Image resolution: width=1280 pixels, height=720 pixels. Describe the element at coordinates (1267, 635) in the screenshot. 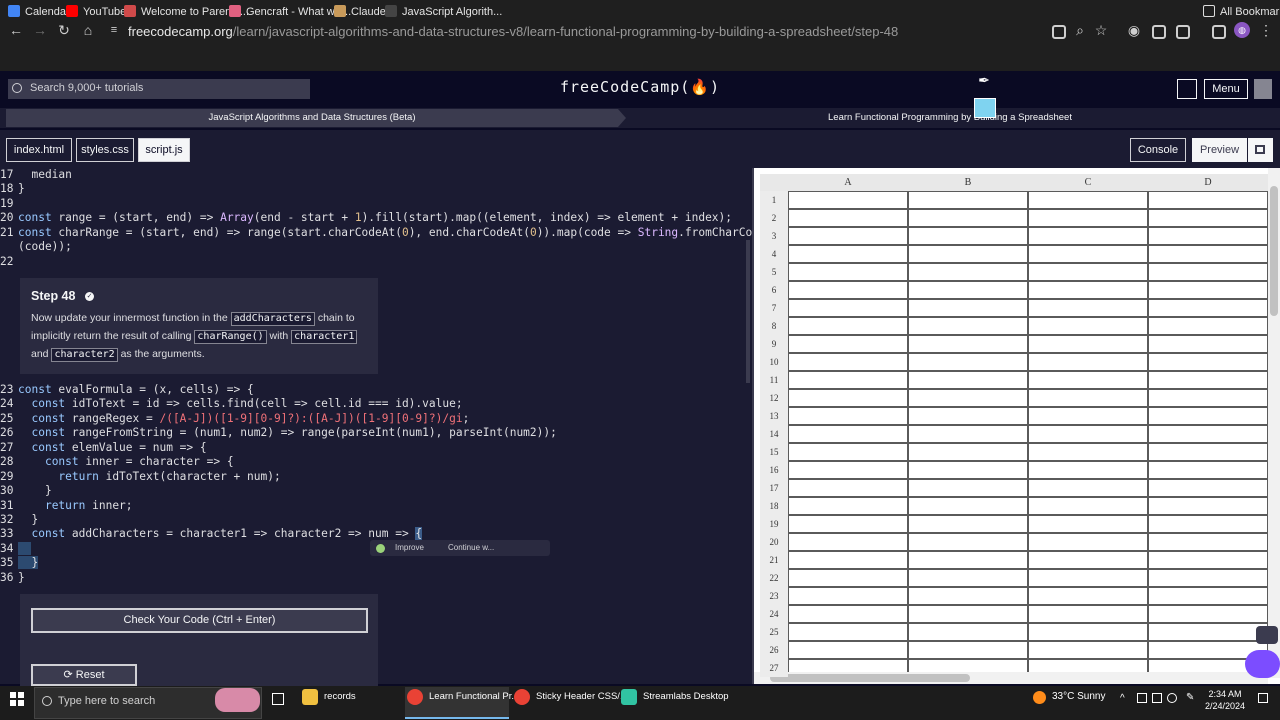

I see `extension-widget-icon` at that location.